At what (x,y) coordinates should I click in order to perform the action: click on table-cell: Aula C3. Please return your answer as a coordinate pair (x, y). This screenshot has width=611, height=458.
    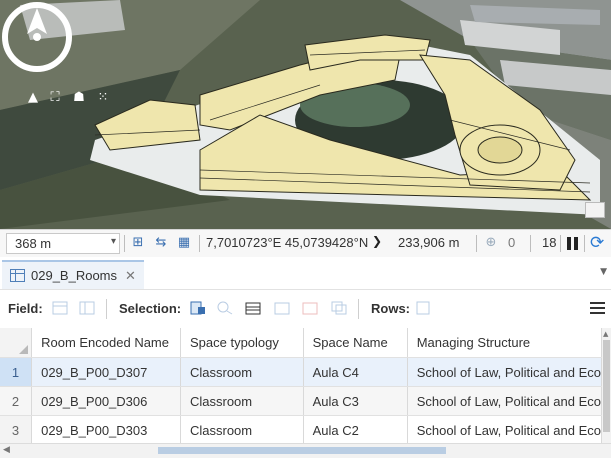
    Looking at the image, I should click on (355, 401).